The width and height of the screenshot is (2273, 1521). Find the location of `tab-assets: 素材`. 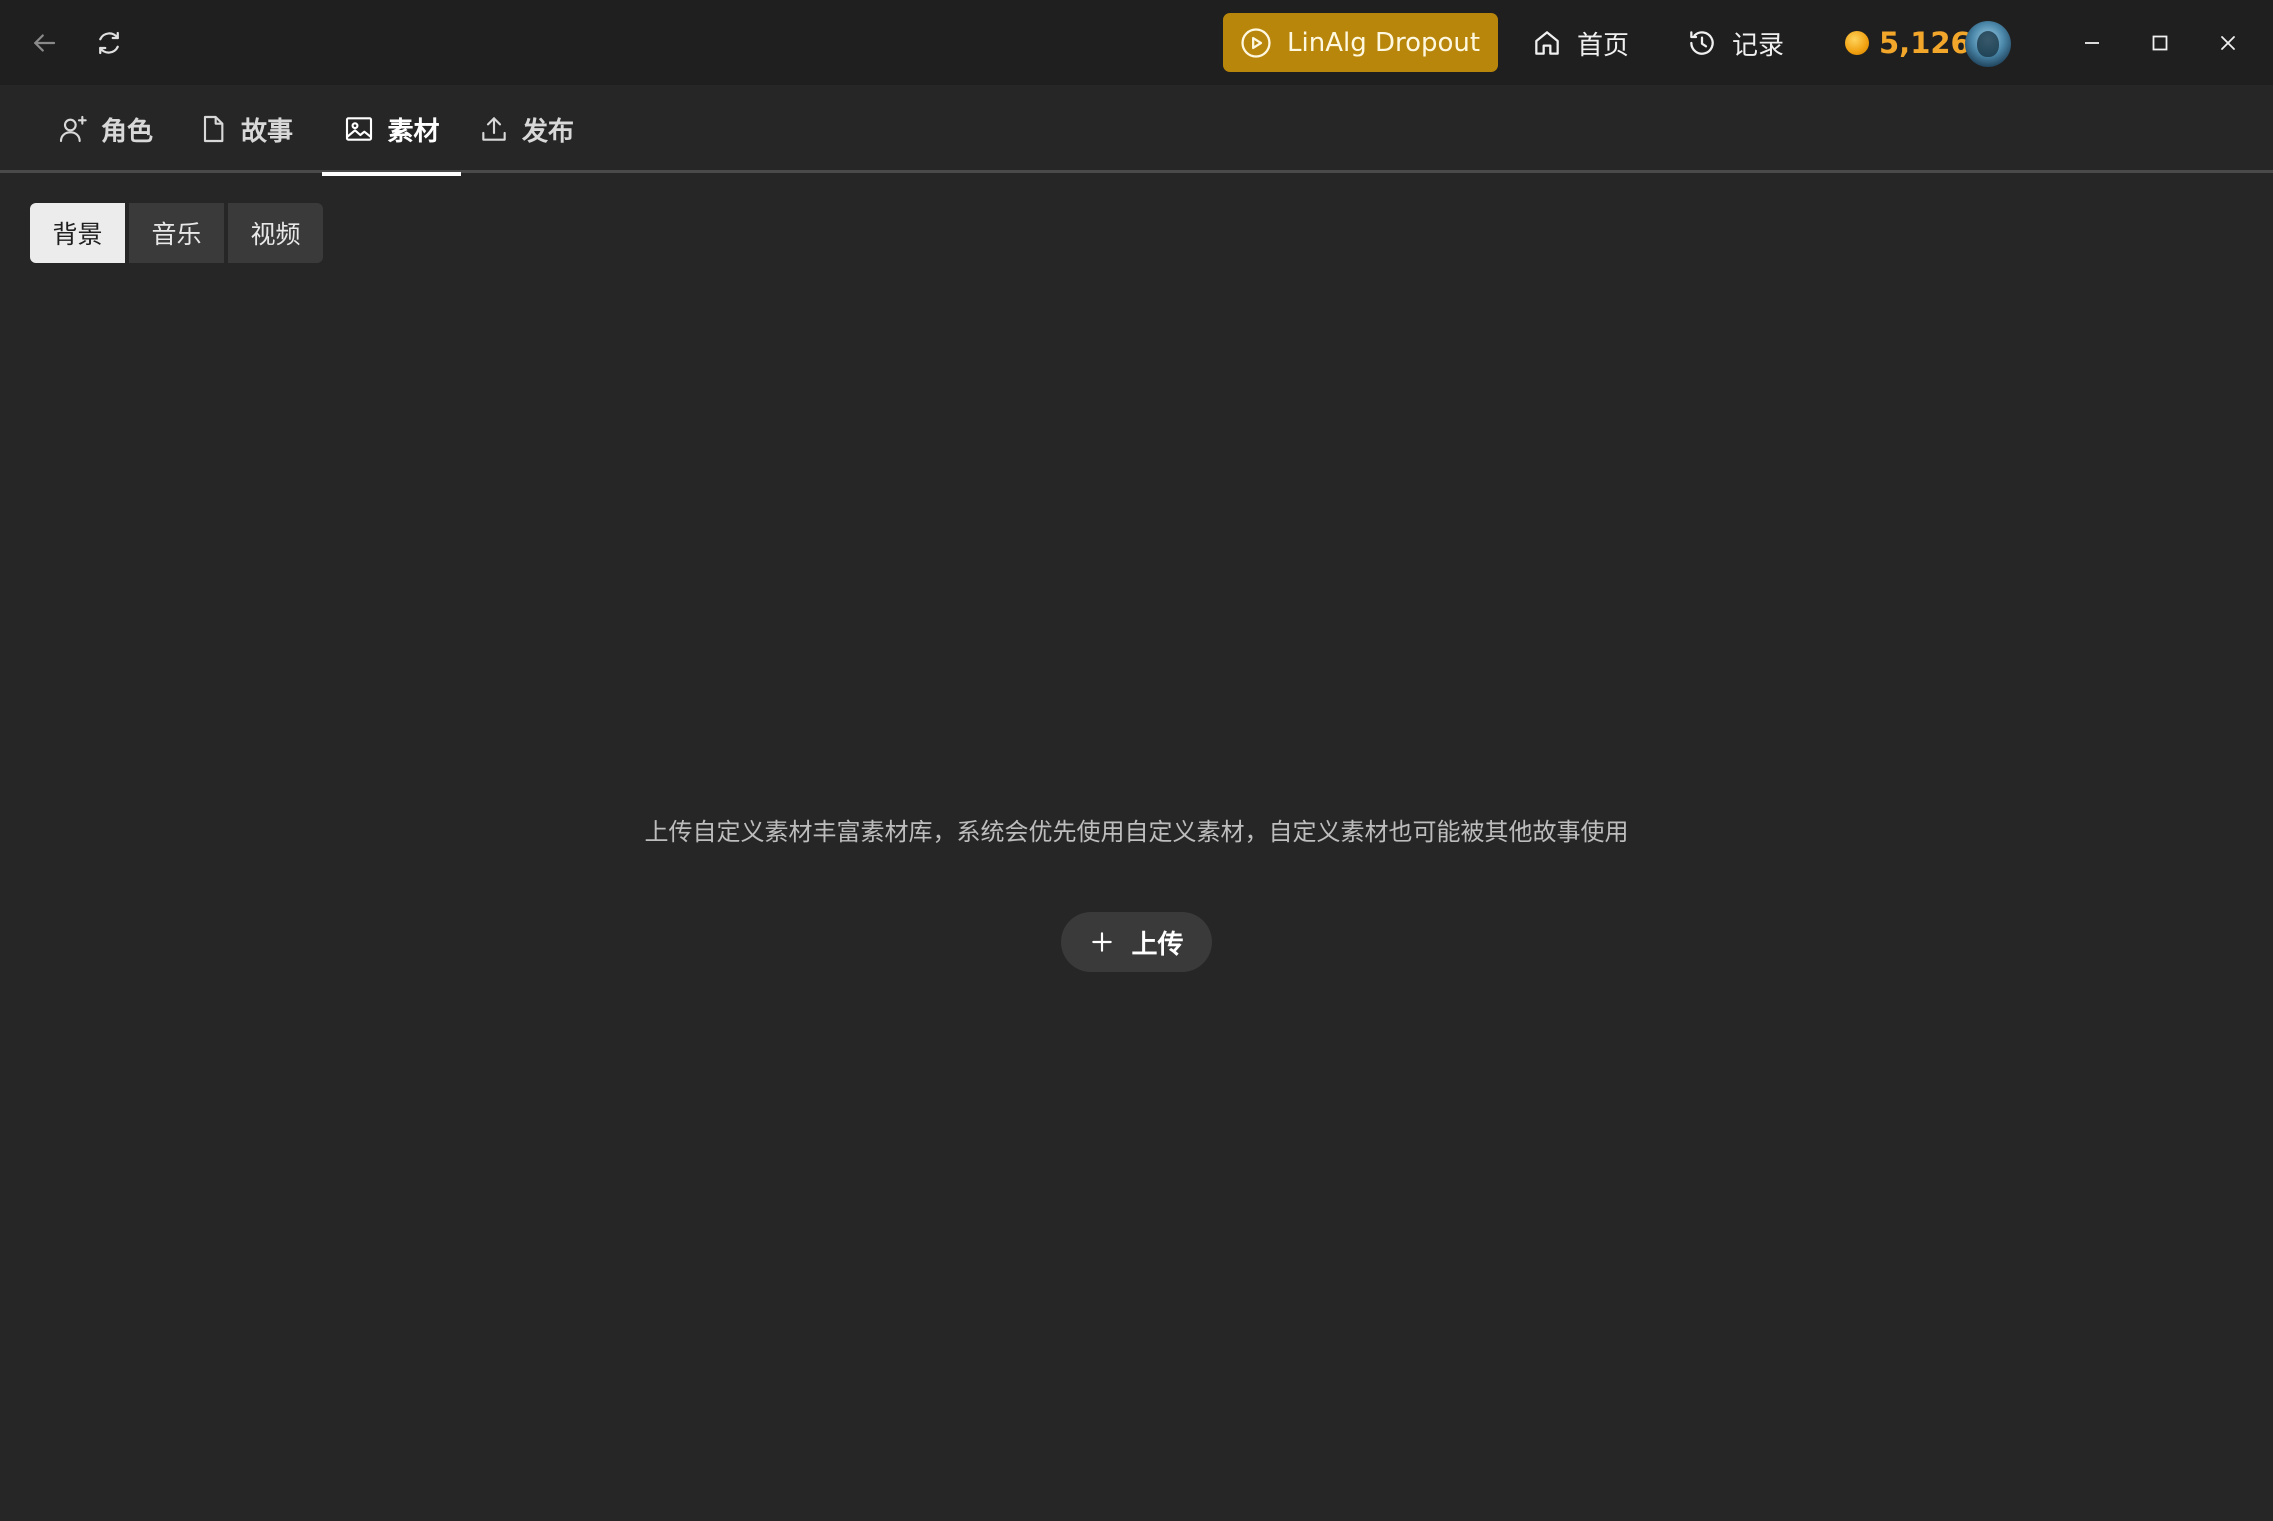

tab-assets: 素材 is located at coordinates (391, 130).